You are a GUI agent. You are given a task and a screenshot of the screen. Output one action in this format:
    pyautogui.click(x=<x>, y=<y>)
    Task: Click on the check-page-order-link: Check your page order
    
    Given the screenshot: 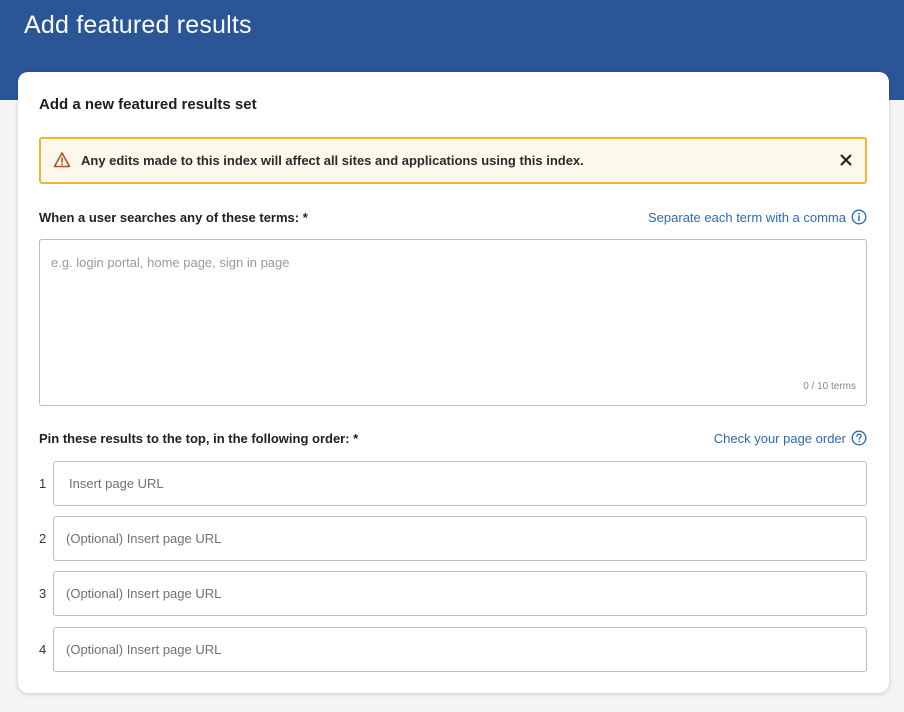 What is the action you would take?
    pyautogui.click(x=790, y=438)
    